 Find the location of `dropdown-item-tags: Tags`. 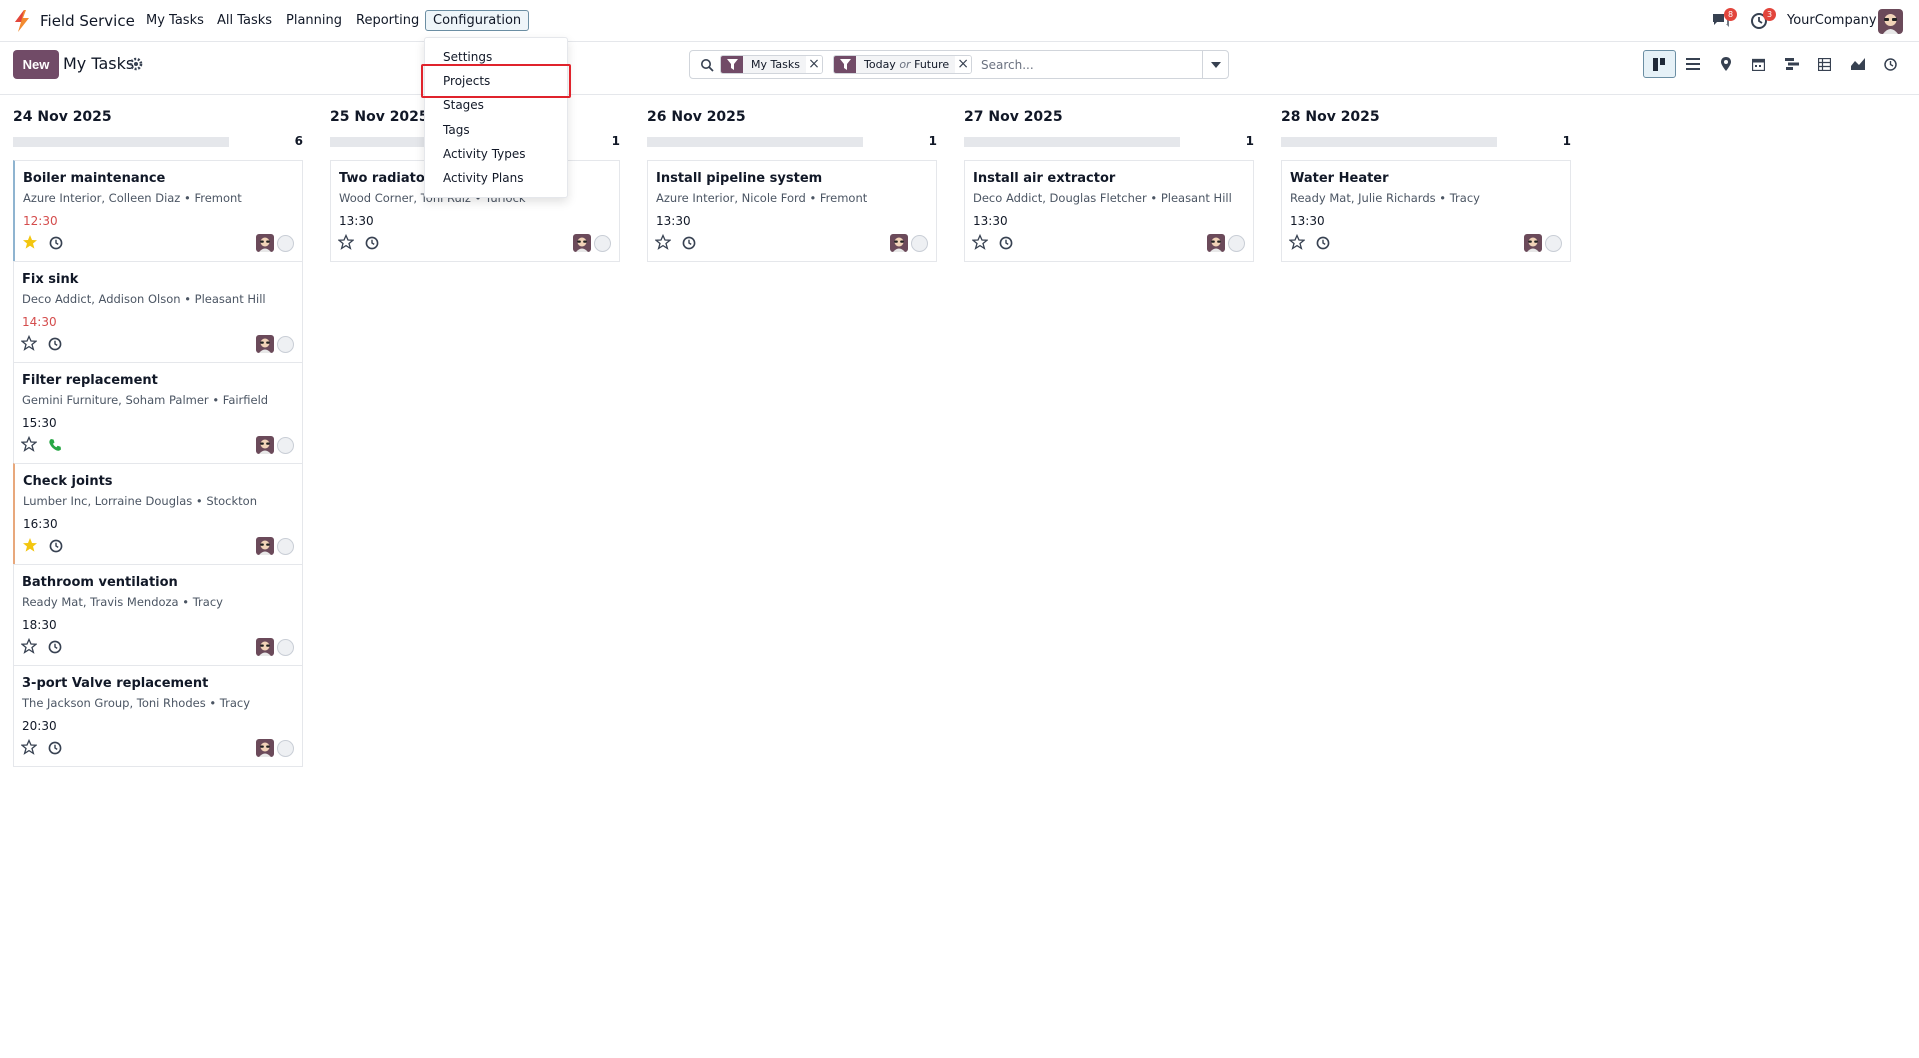

dropdown-item-tags: Tags is located at coordinates (456, 130).